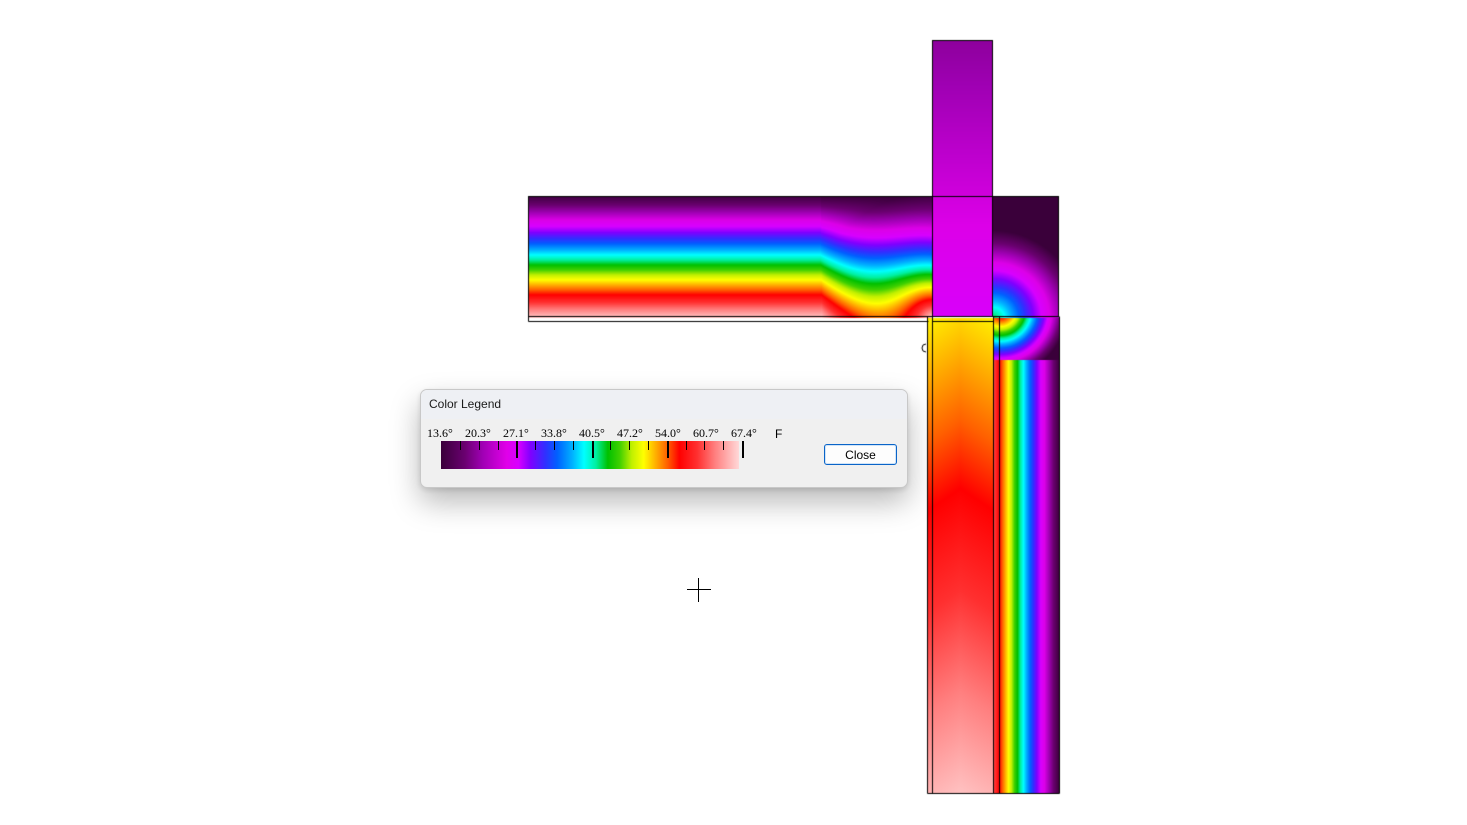  I want to click on close-button: Close, so click(860, 454).